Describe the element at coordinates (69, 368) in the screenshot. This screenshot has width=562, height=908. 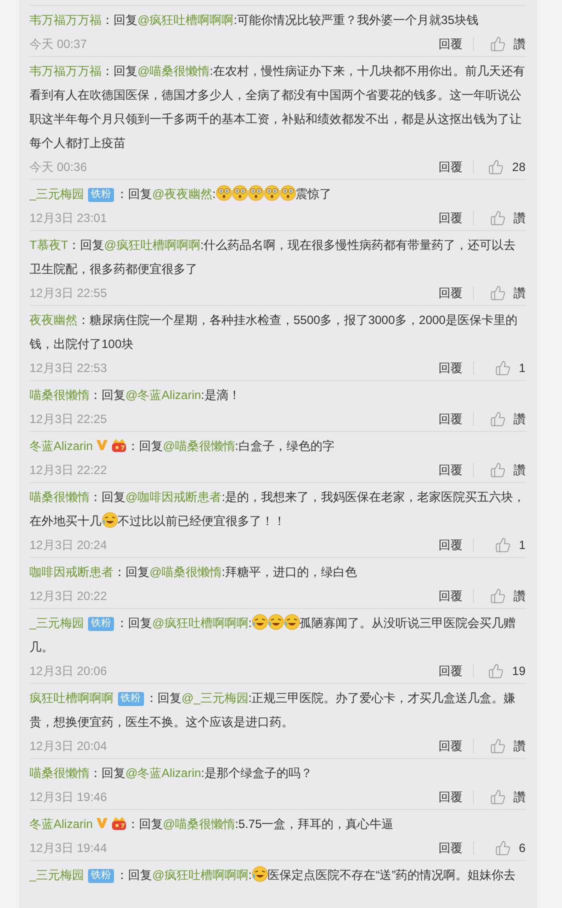
I see `comment-time: 12月3日 22:53` at that location.